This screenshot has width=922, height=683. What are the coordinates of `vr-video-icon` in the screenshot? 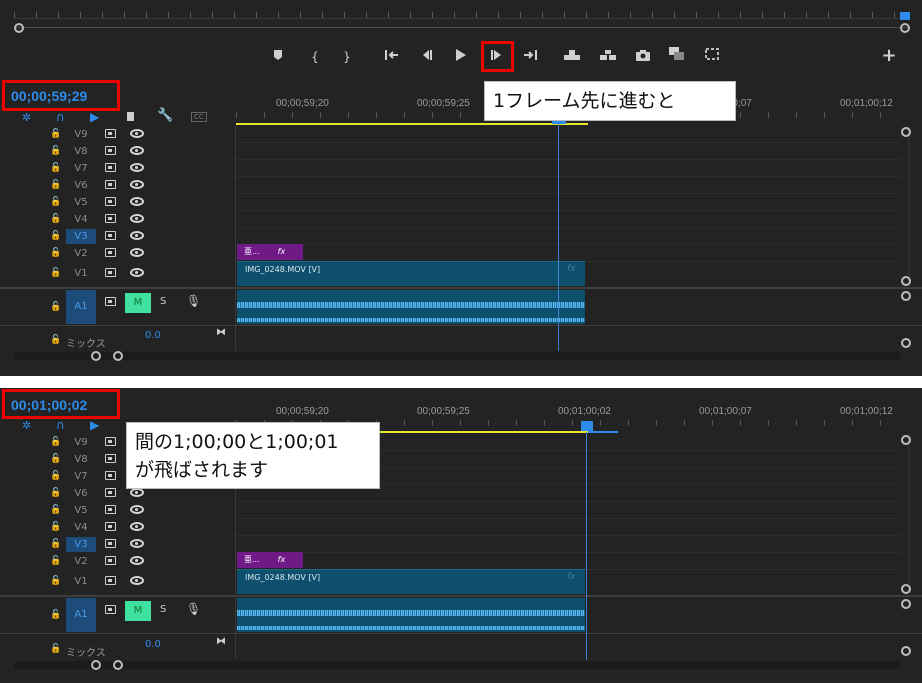 It's located at (712, 57).